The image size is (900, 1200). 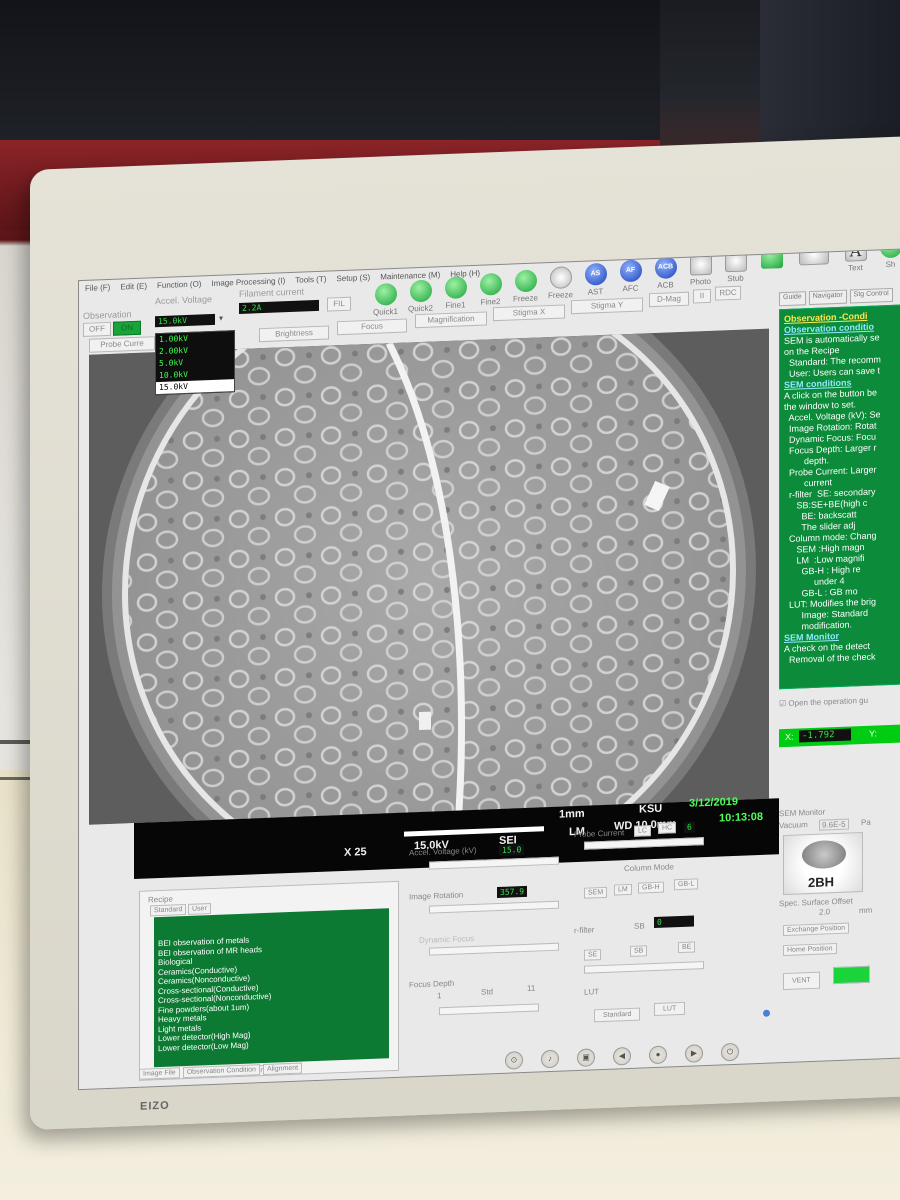 I want to click on brightness-button: Brightness, so click(x=294, y=334).